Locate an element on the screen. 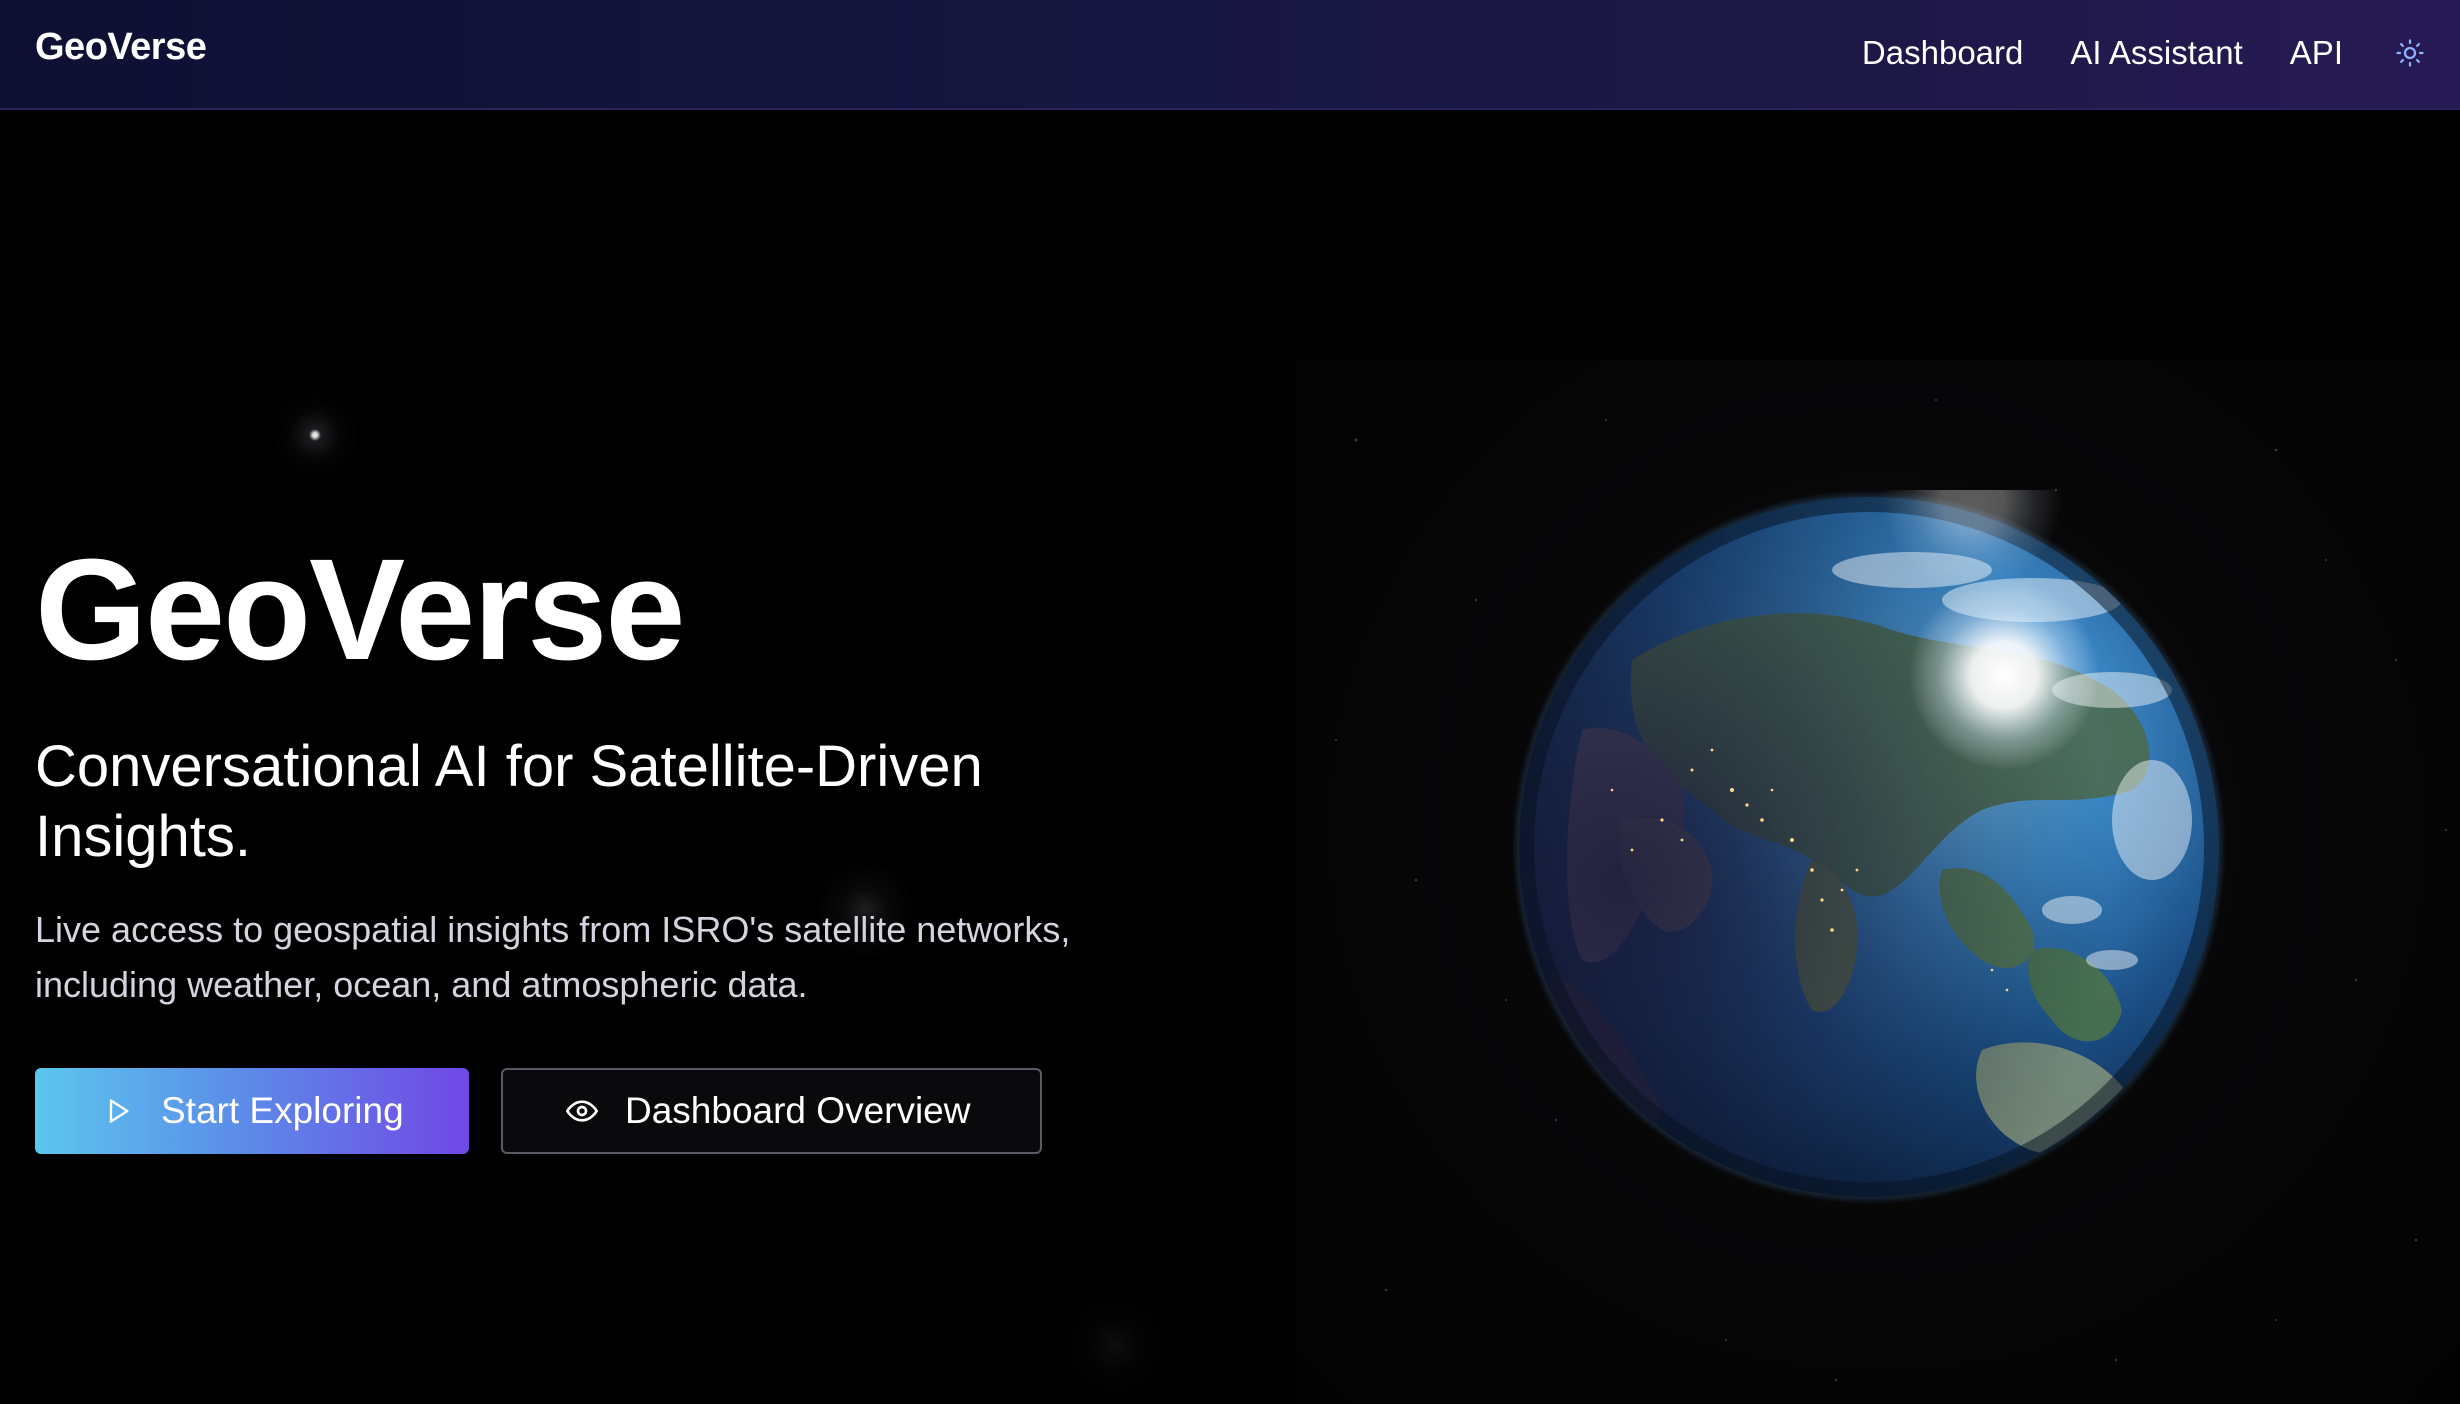 This screenshot has width=2460, height=1404. sun-icon is located at coordinates (2410, 53).